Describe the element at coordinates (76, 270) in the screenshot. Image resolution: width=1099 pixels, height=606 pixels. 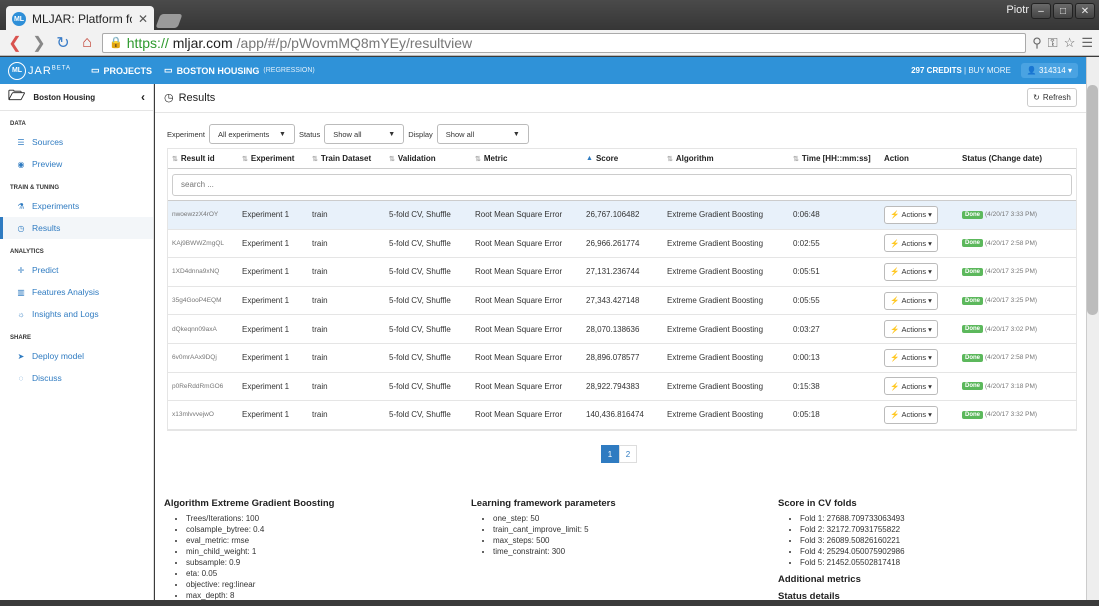
I see `sidebar-item-predict: ✛ Predict` at that location.